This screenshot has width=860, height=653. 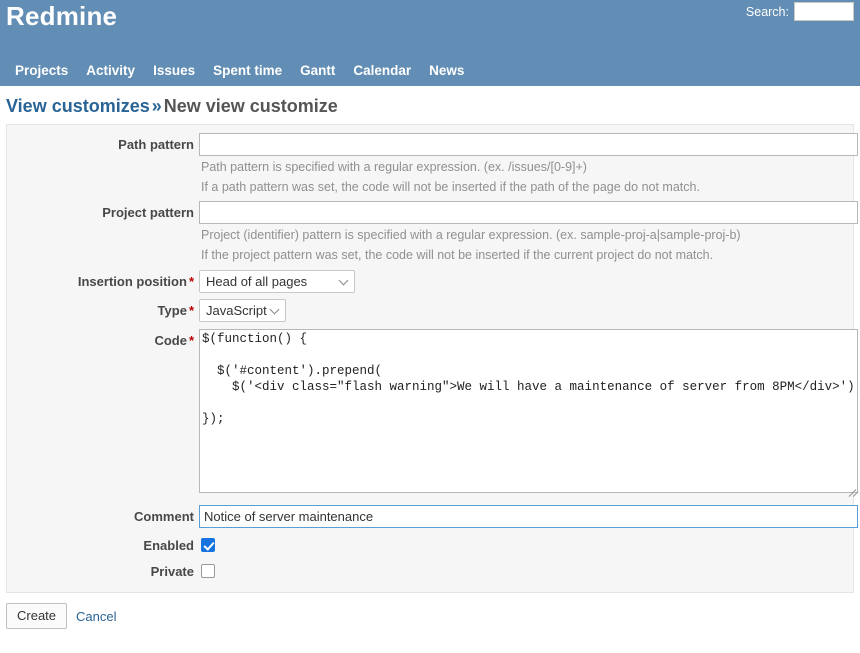 I want to click on field-row-comment: Comment, so click(x=435, y=516).